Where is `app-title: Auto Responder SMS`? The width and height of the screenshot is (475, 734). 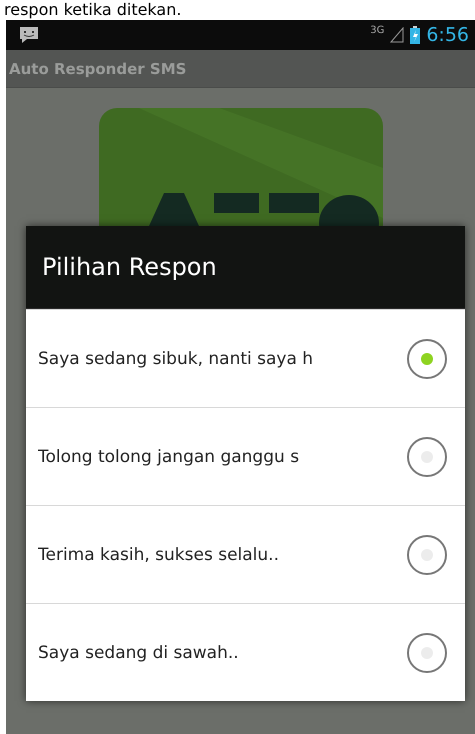
app-title: Auto Responder SMS is located at coordinates (97, 69).